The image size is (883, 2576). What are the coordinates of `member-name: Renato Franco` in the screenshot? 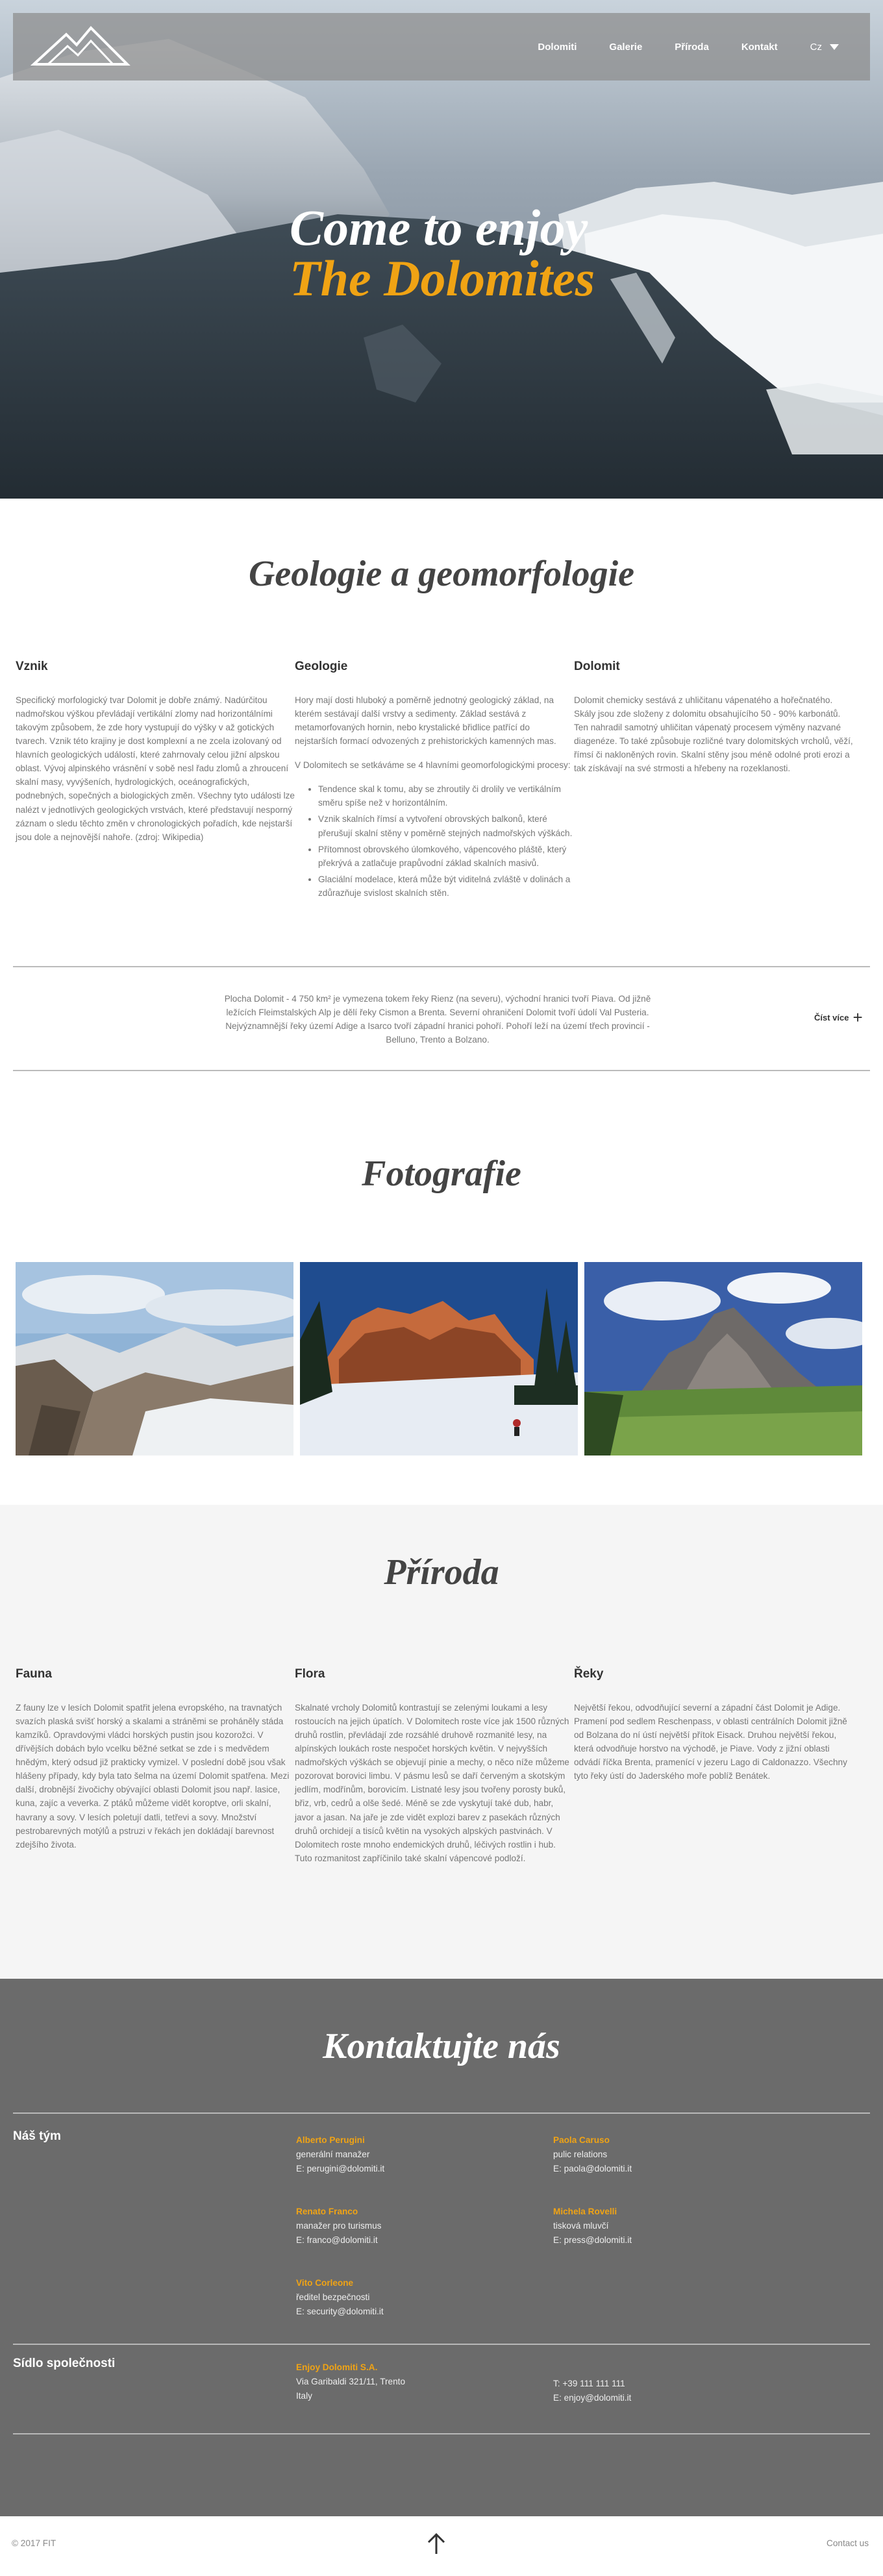 It's located at (327, 2211).